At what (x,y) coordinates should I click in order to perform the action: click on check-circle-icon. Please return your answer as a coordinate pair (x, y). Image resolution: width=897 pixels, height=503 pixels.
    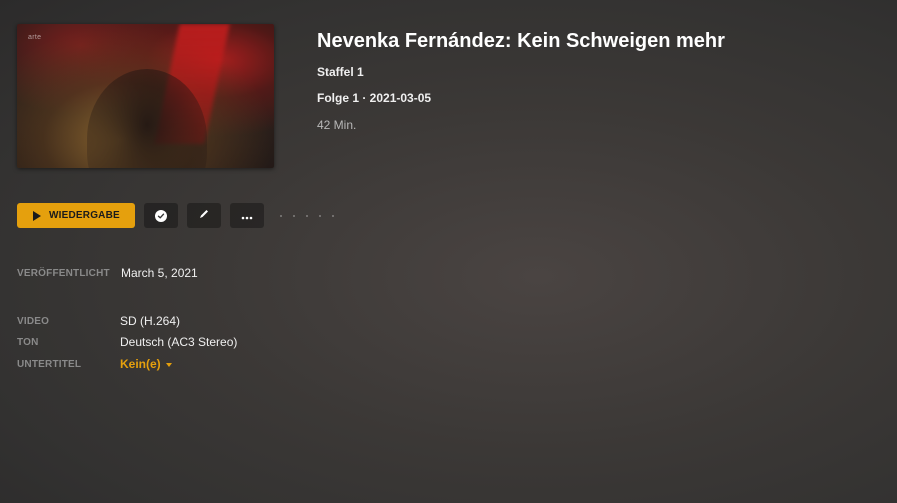
    Looking at the image, I should click on (161, 215).